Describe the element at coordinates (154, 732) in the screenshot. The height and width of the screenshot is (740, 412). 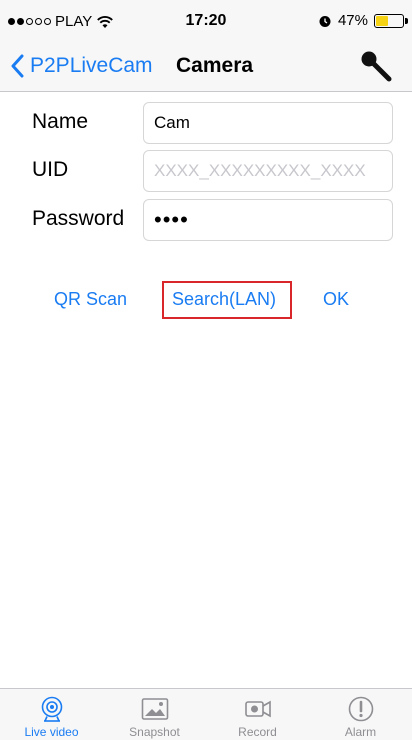
I see `tab-snapshot-label: Snapshot` at that location.